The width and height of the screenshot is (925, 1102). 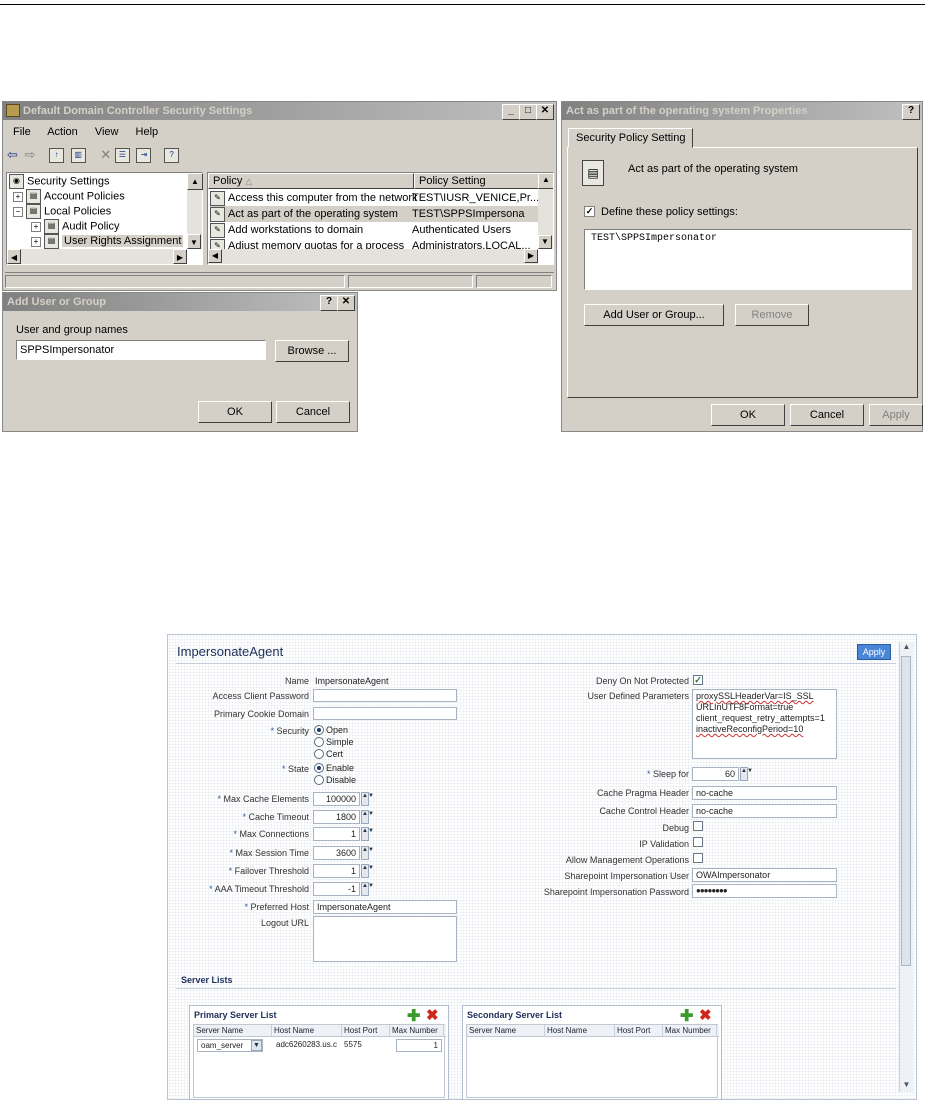 I want to click on host-port-cell: 5575, so click(x=353, y=1044).